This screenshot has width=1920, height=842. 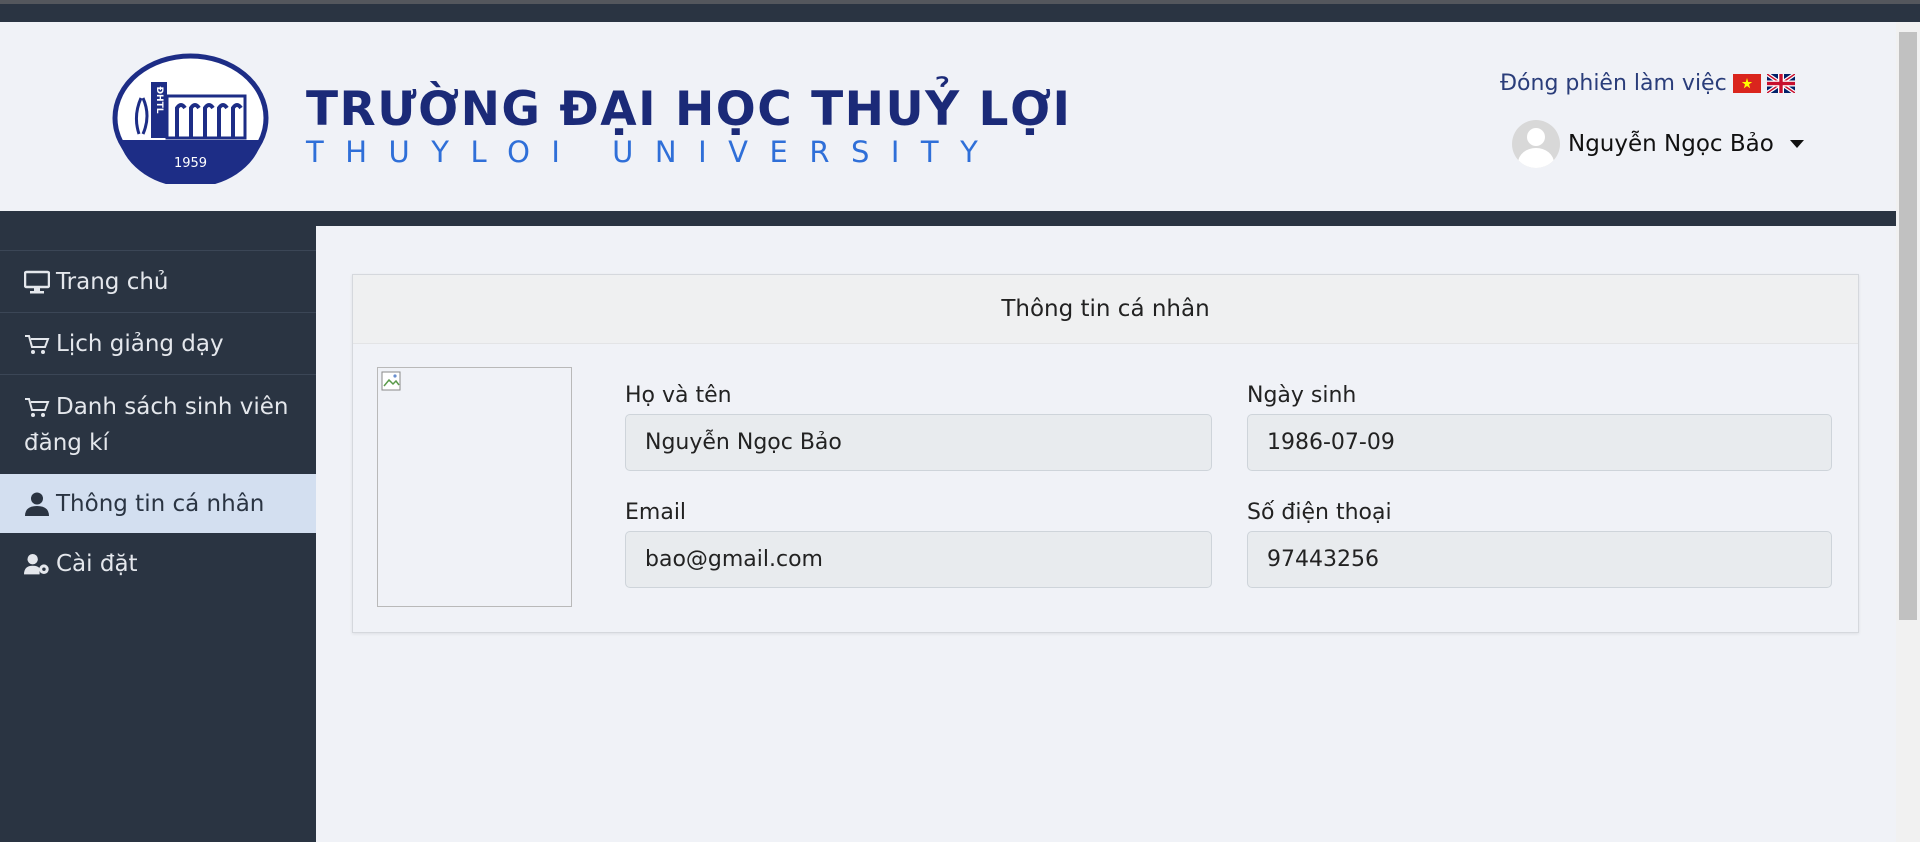 What do you see at coordinates (158, 424) in the screenshot?
I see `sidebar-item-registered-students: Danh sách sinh viên đăng kí` at bounding box center [158, 424].